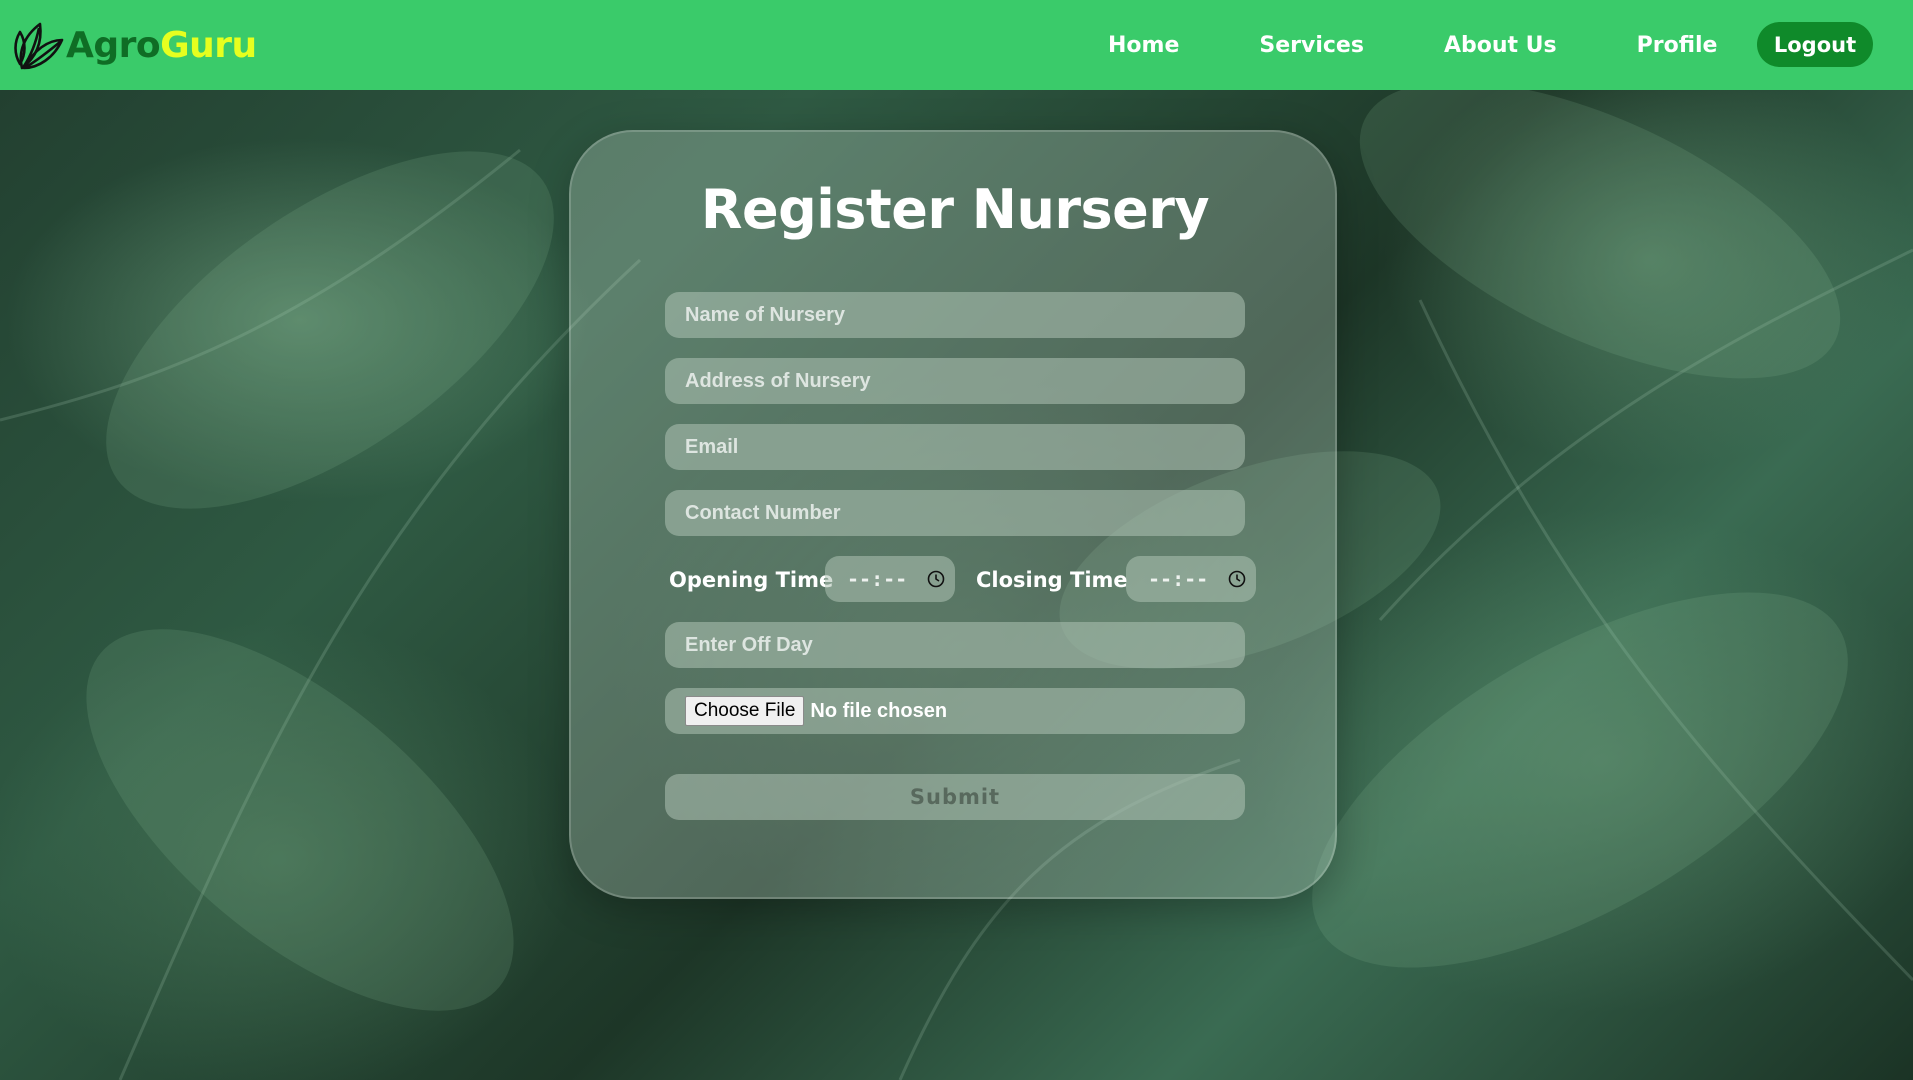 This screenshot has width=1913, height=1080. I want to click on nursery-name-input, so click(955, 315).